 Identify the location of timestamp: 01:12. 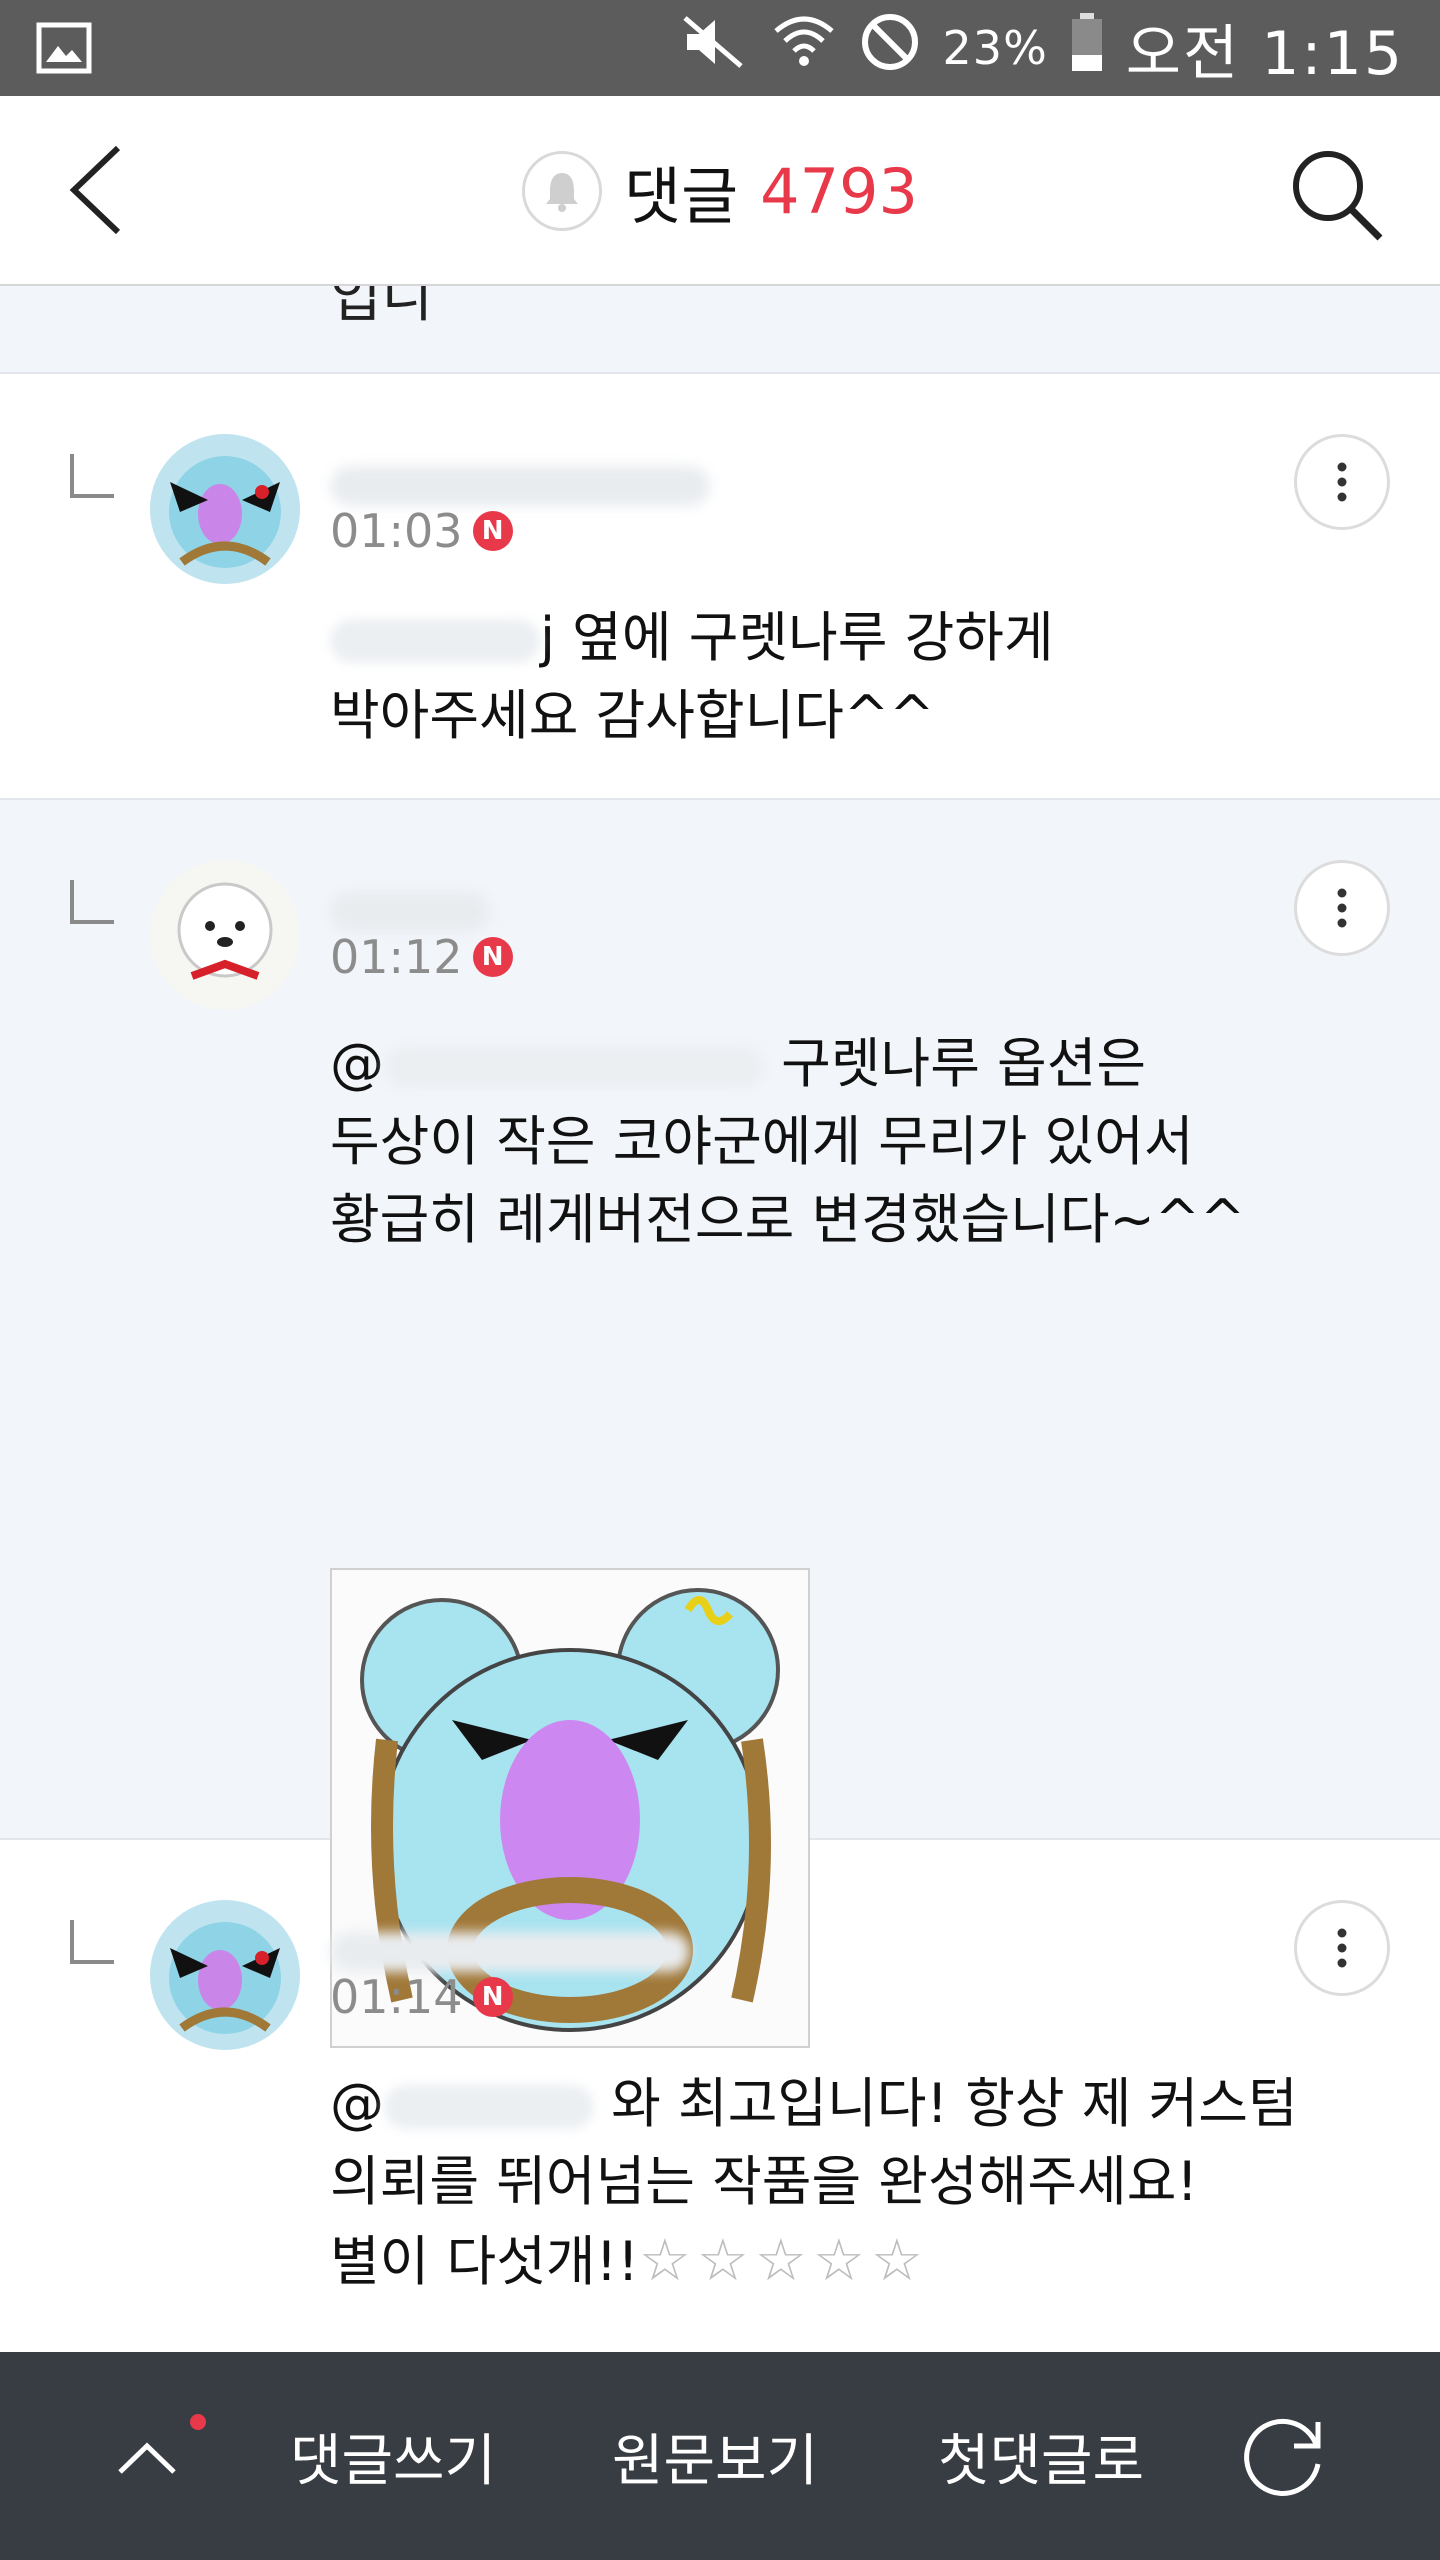
(396, 957).